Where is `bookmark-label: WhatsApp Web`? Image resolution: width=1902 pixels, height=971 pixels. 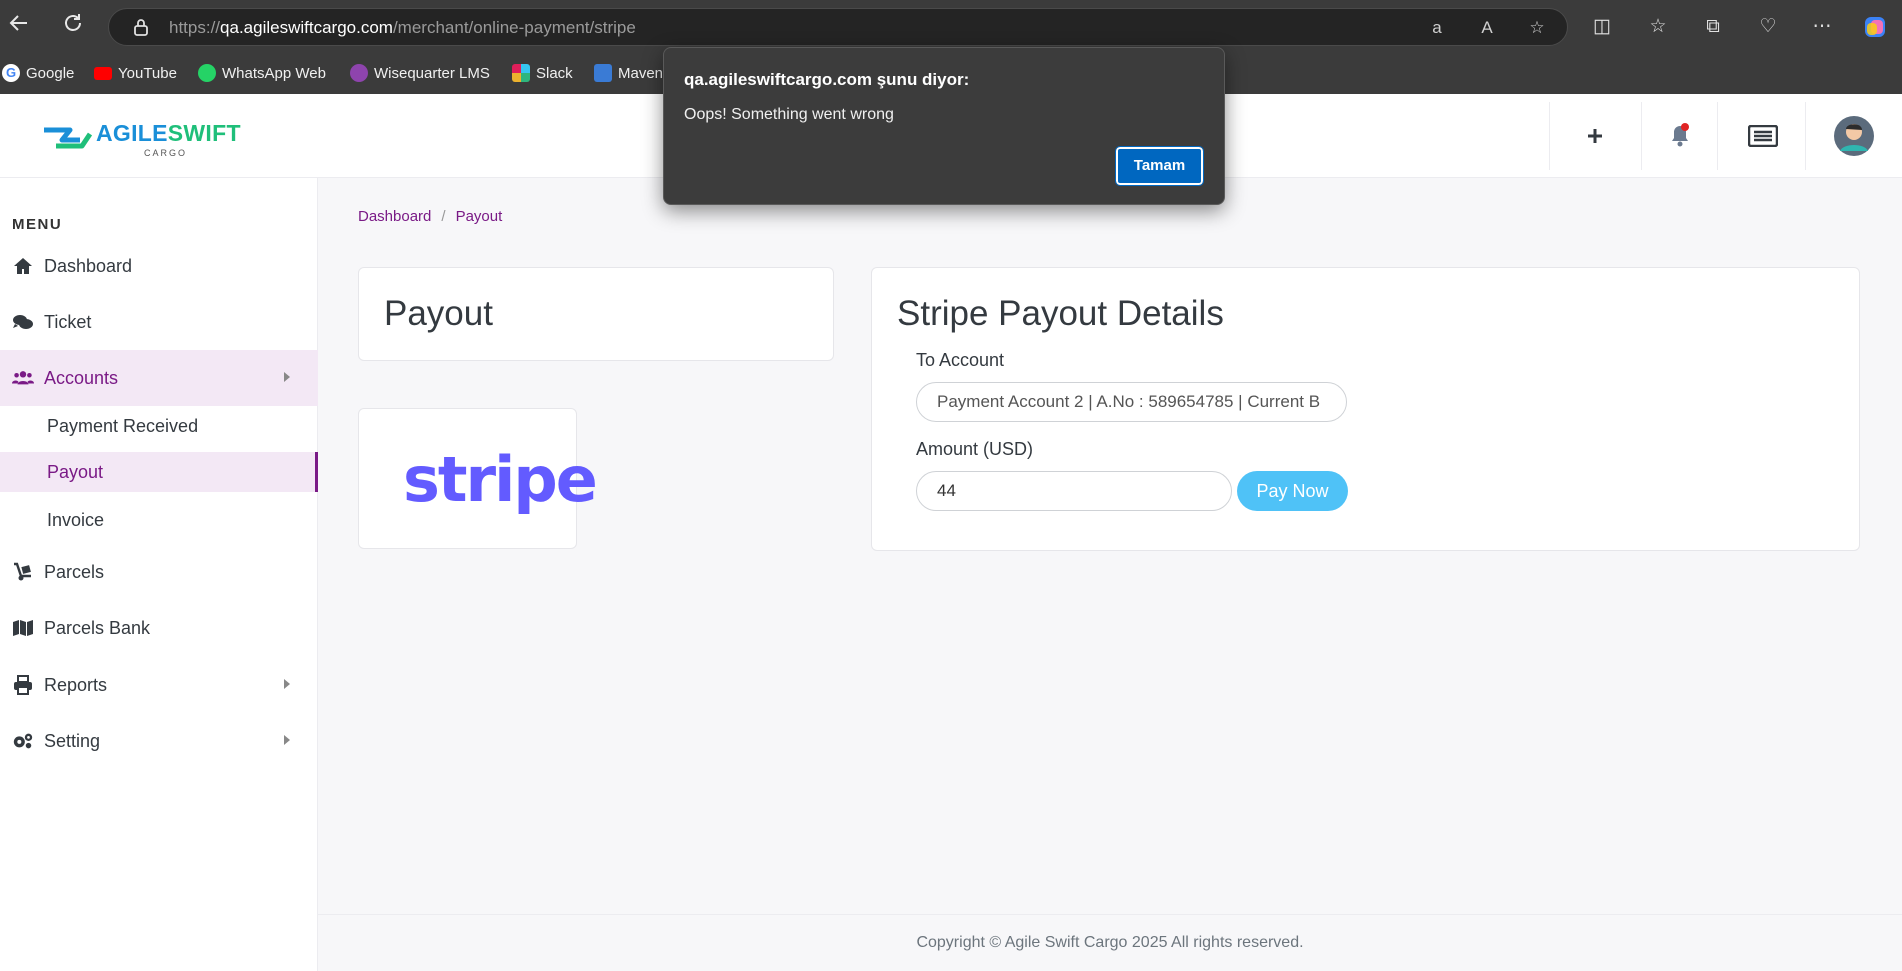
bookmark-label: WhatsApp Web is located at coordinates (274, 73).